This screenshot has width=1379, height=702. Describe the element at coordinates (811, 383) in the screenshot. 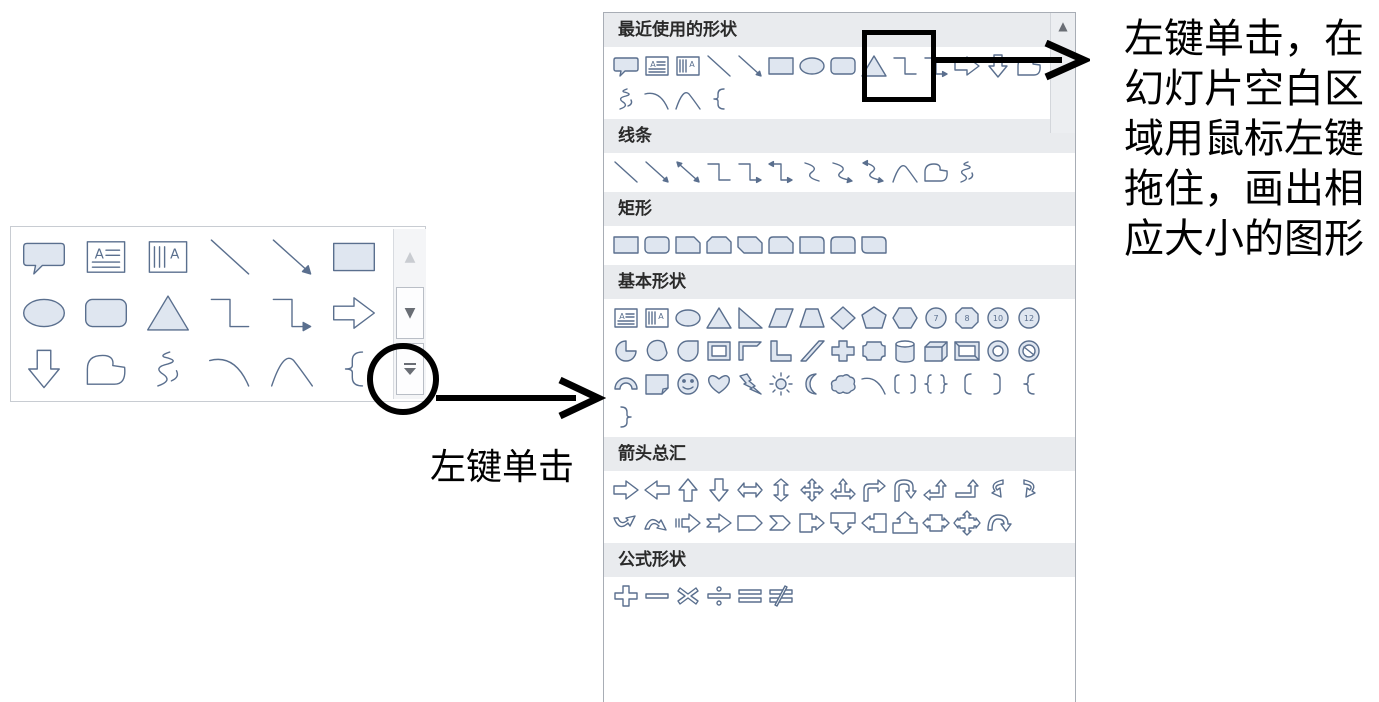

I see `moon-icon` at that location.